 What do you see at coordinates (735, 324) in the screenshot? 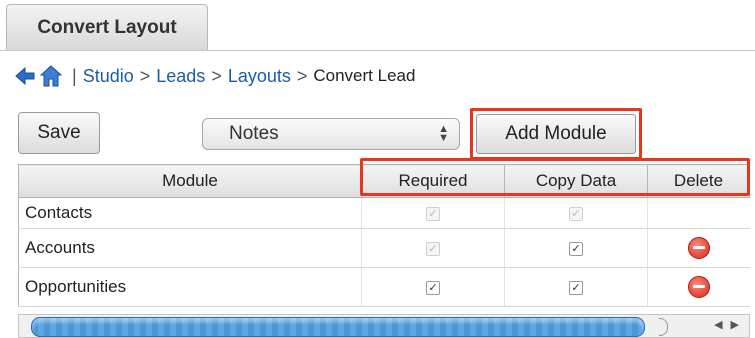
I see `scroll-right-icon: ▶` at bounding box center [735, 324].